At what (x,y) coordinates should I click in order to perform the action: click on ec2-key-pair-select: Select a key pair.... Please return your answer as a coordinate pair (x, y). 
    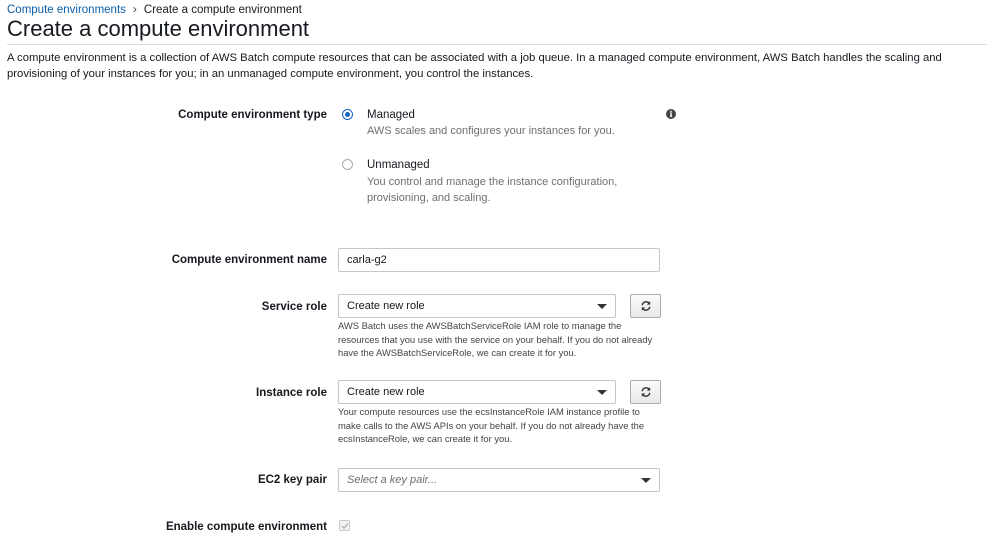
    Looking at the image, I should click on (499, 480).